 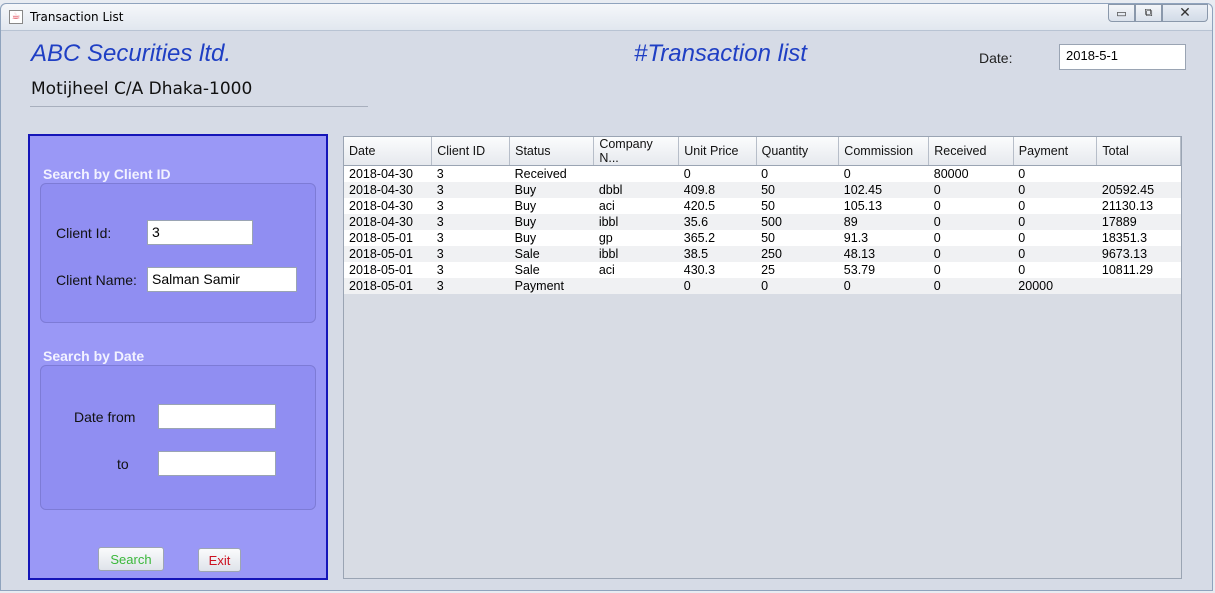 I want to click on table-cell: 91.3, so click(x=883, y=238).